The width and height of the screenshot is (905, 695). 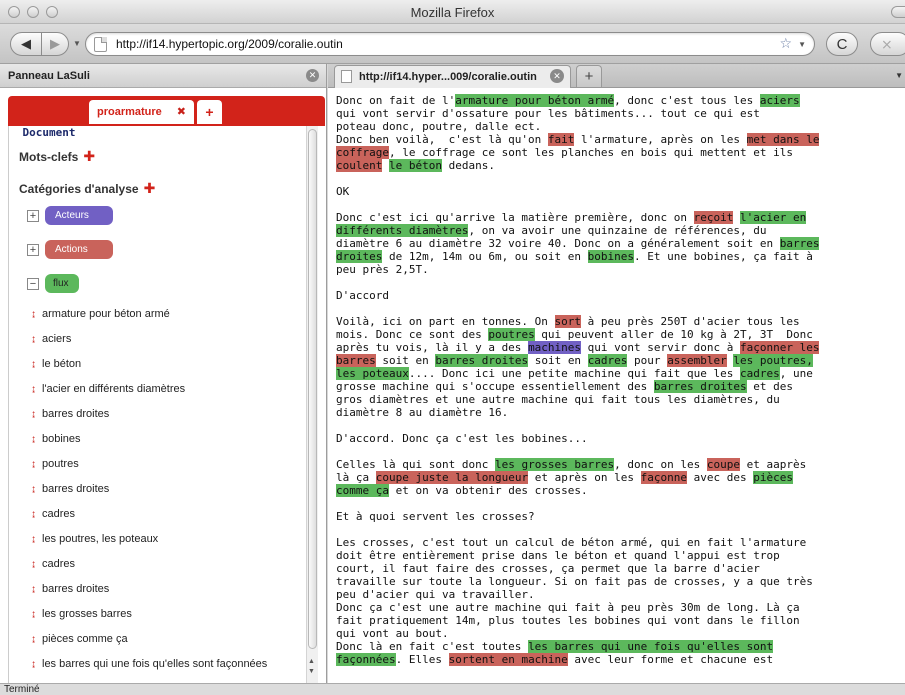 I want to click on highlight-action: assembler, so click(x=697, y=360).